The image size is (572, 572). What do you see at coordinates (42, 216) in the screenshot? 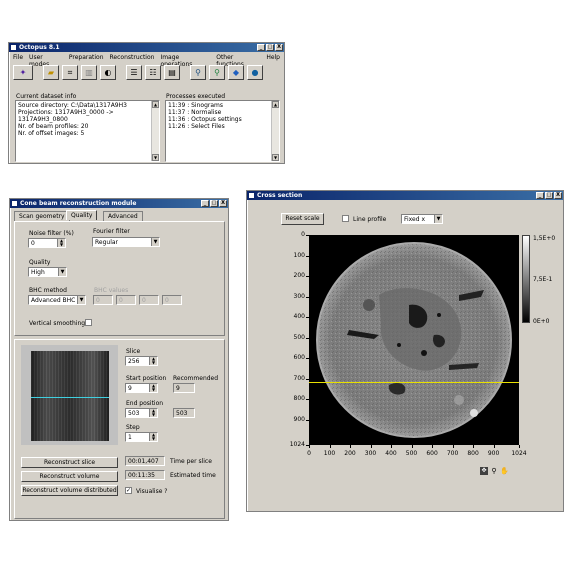
I see `tab-scan-geometry: Scan geometry` at bounding box center [42, 216].